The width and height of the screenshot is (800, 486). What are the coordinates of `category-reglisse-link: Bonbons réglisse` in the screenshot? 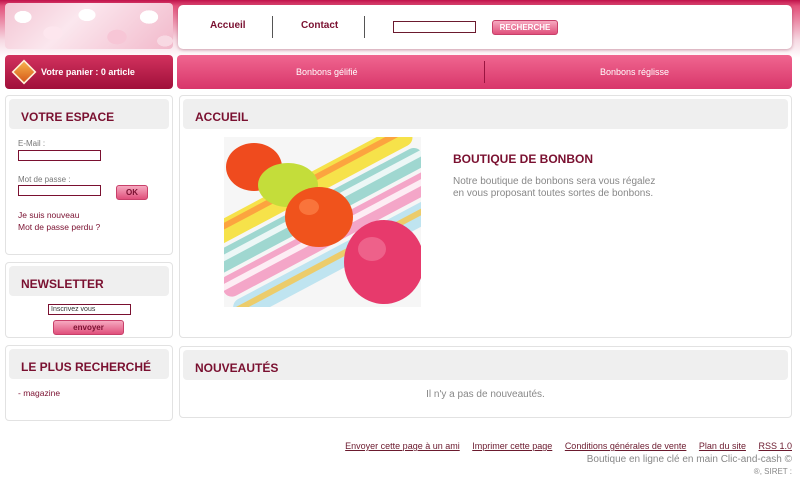 It's located at (634, 72).